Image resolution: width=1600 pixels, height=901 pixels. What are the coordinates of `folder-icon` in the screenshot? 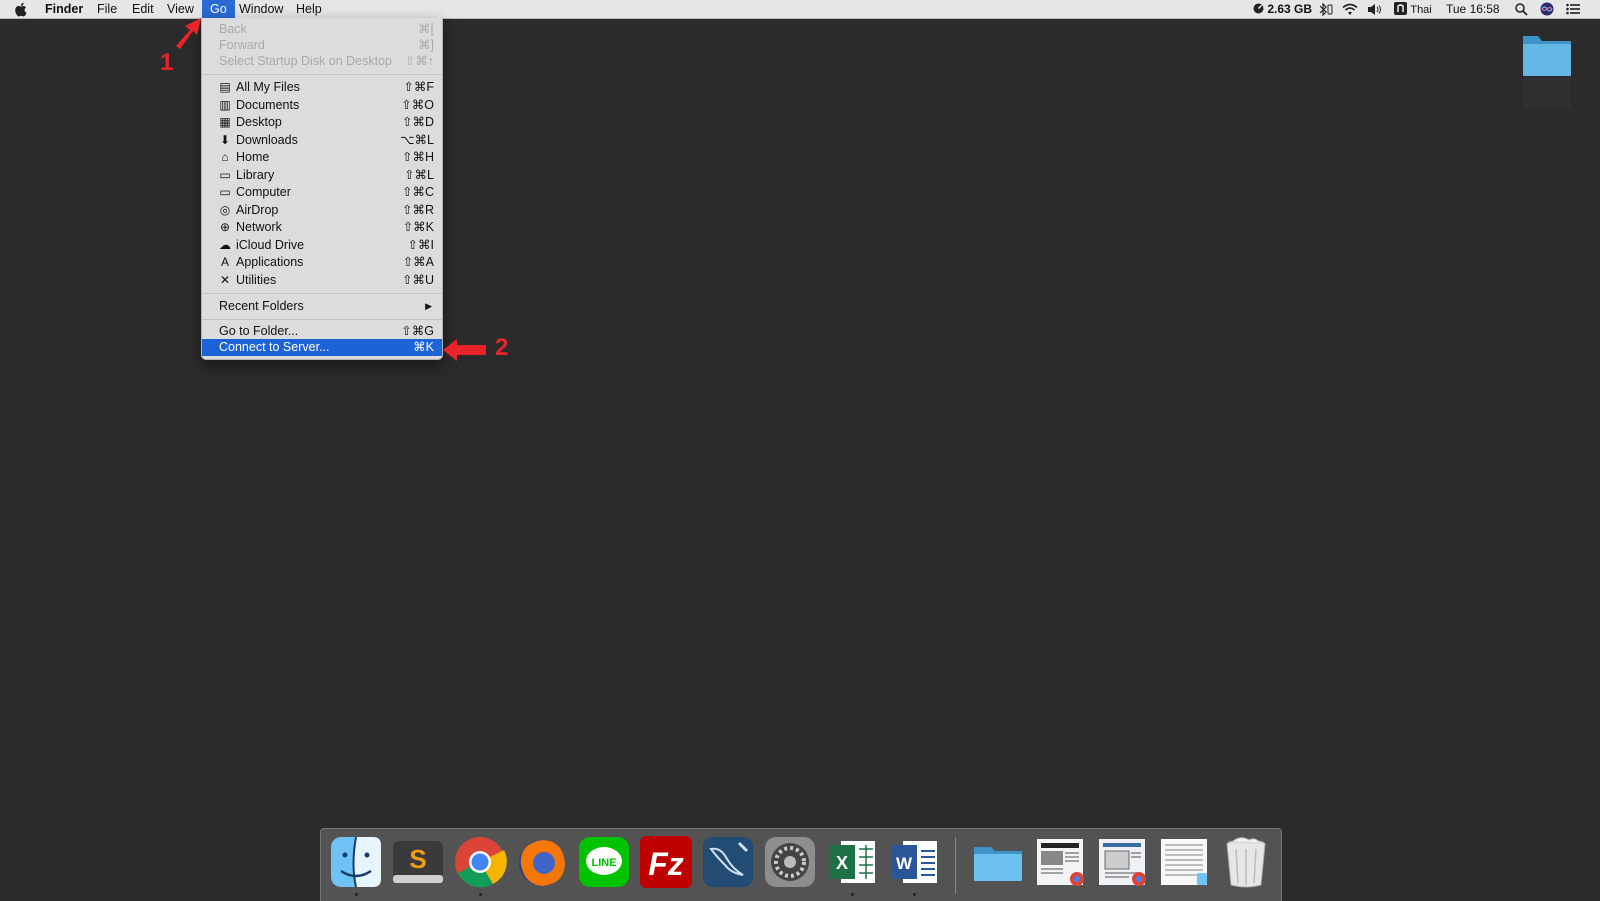 It's located at (998, 862).